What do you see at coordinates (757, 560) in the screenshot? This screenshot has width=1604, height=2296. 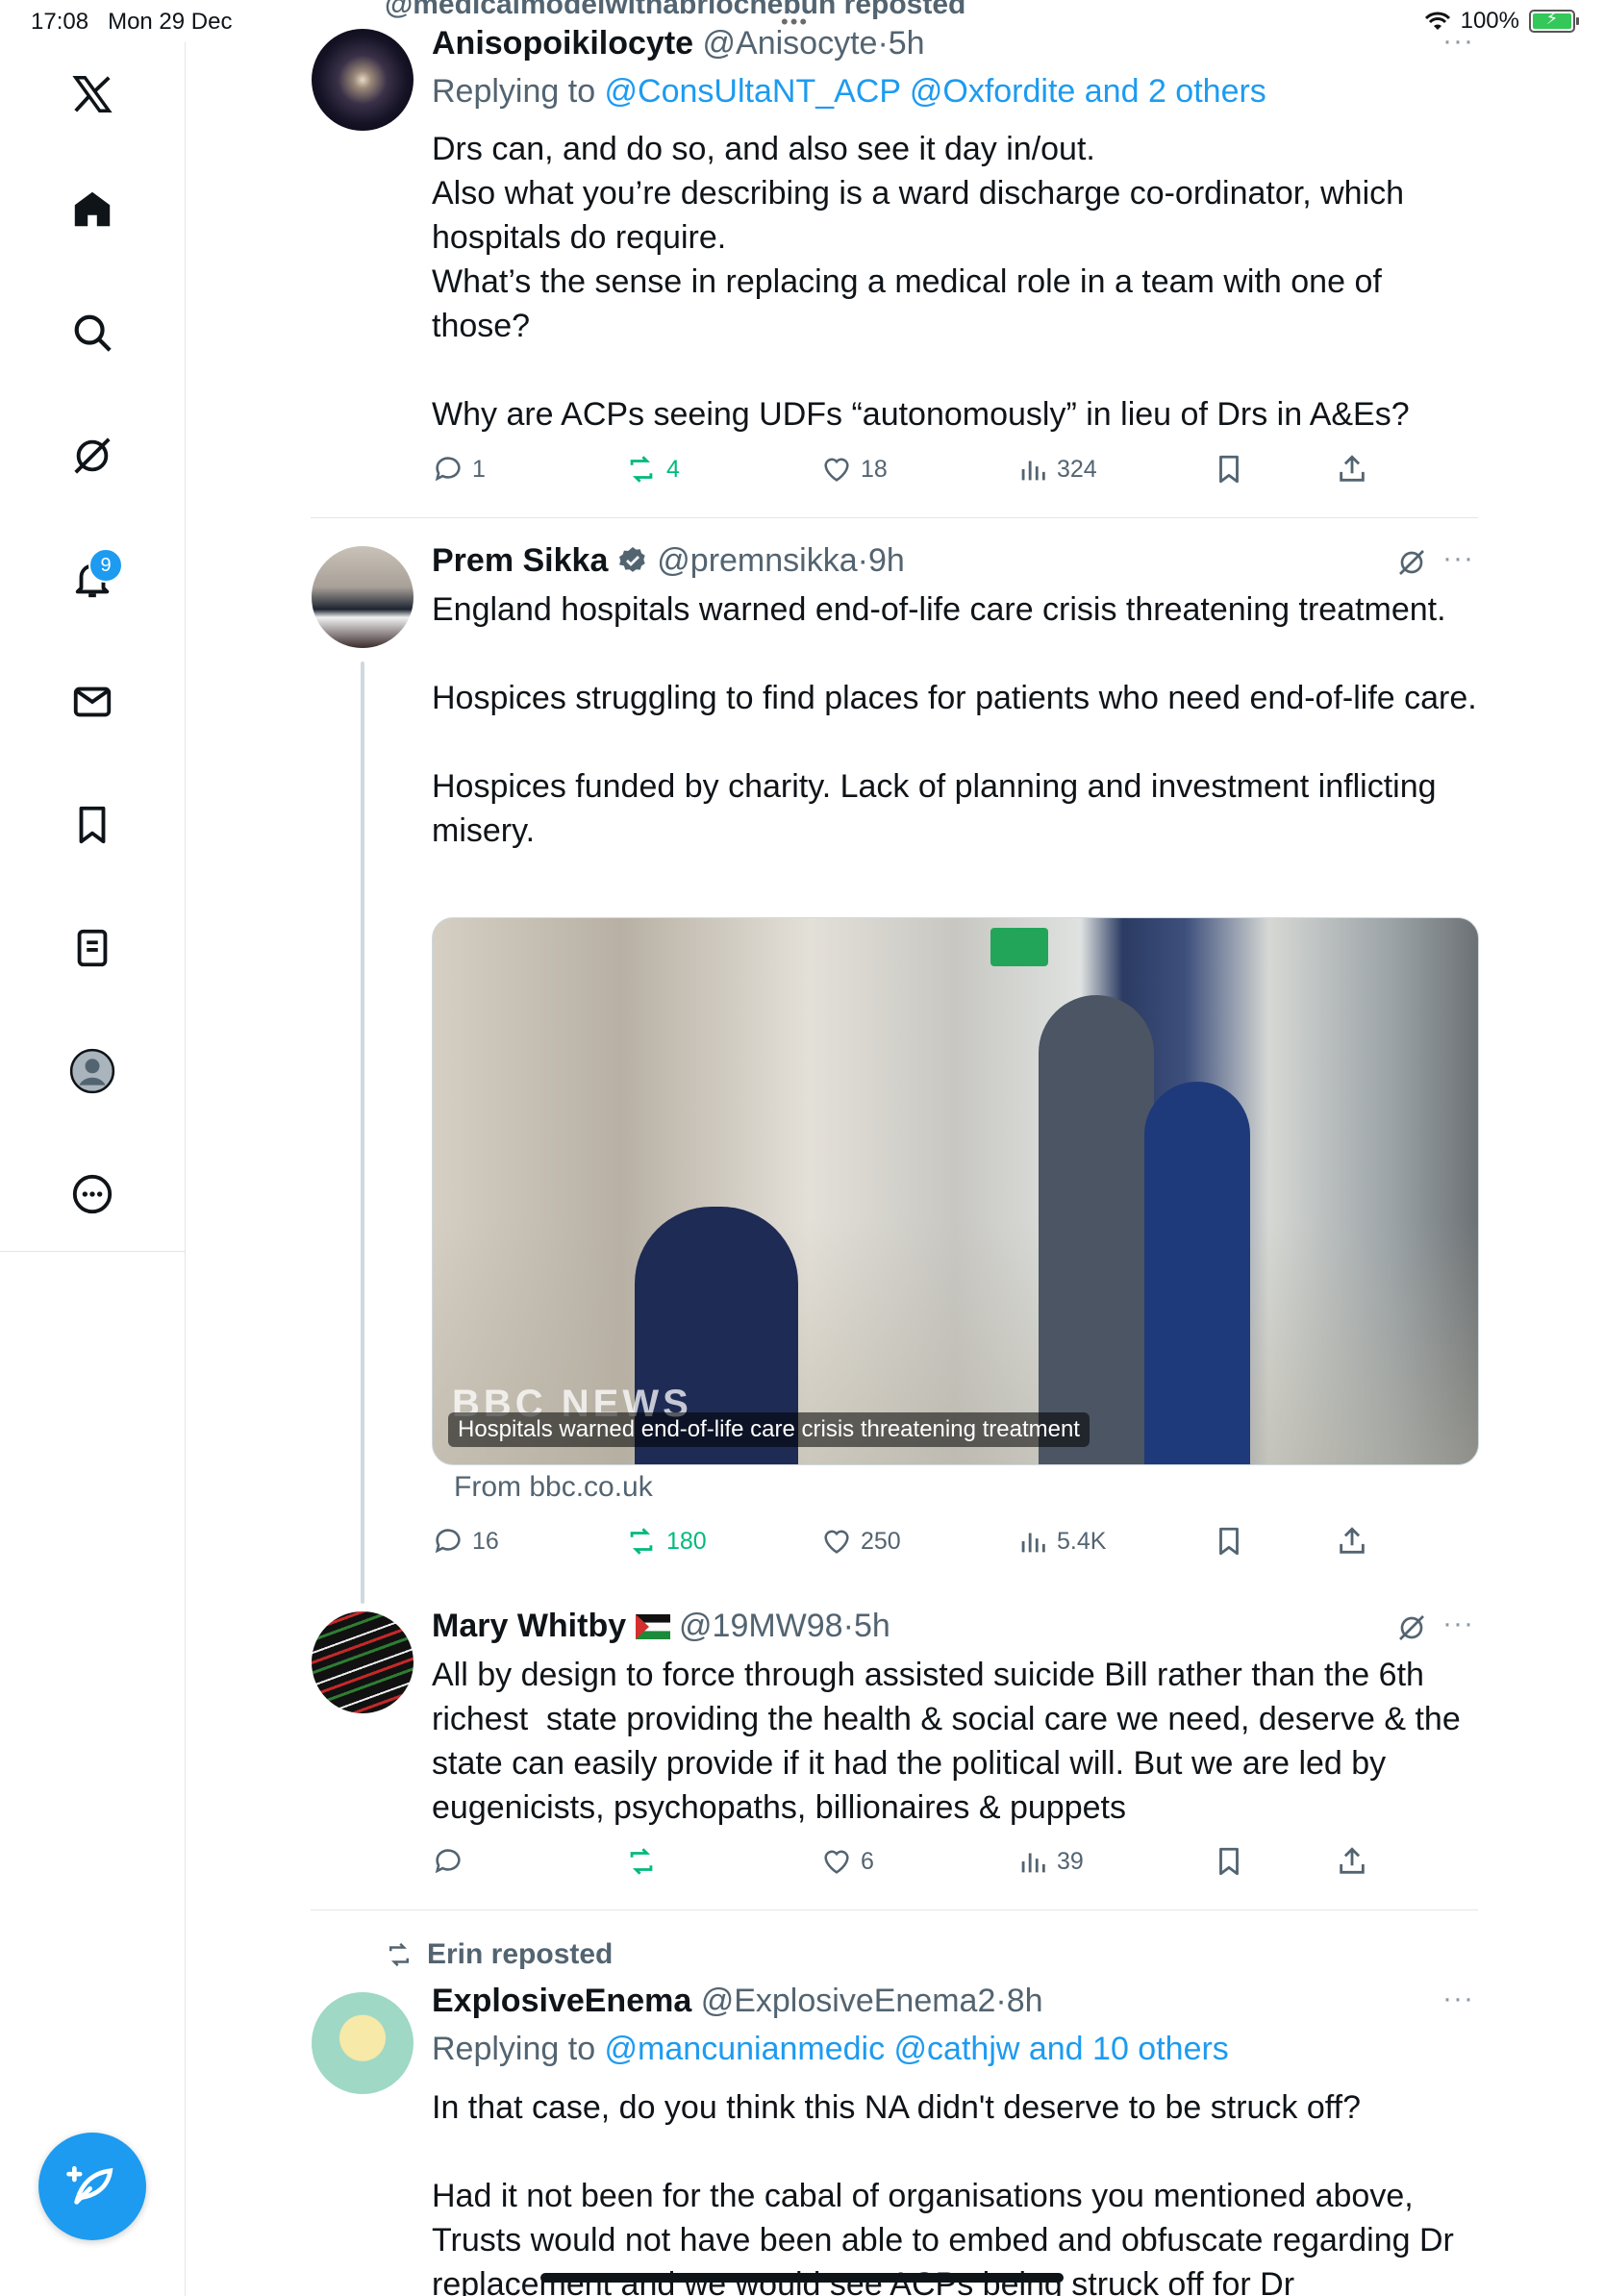 I see `handle: @premnsikka` at bounding box center [757, 560].